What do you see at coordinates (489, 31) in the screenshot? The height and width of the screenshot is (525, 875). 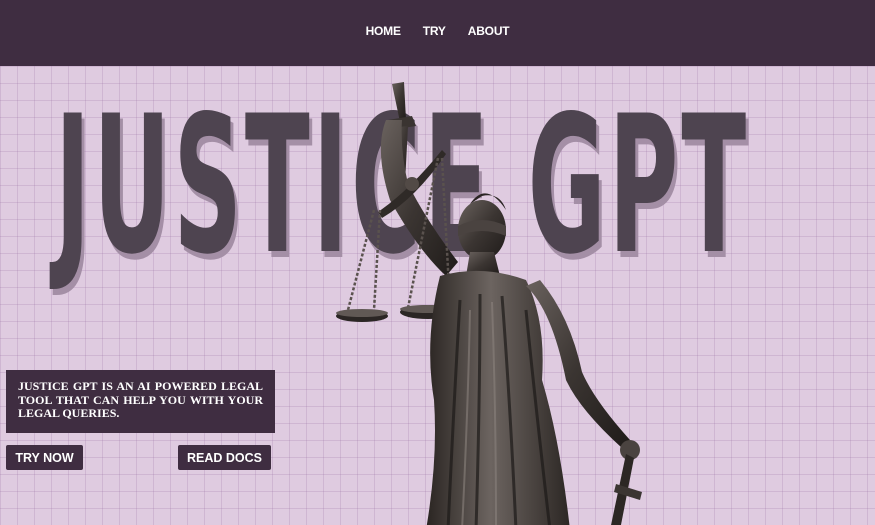 I see `nav-about-link: ABOUT` at bounding box center [489, 31].